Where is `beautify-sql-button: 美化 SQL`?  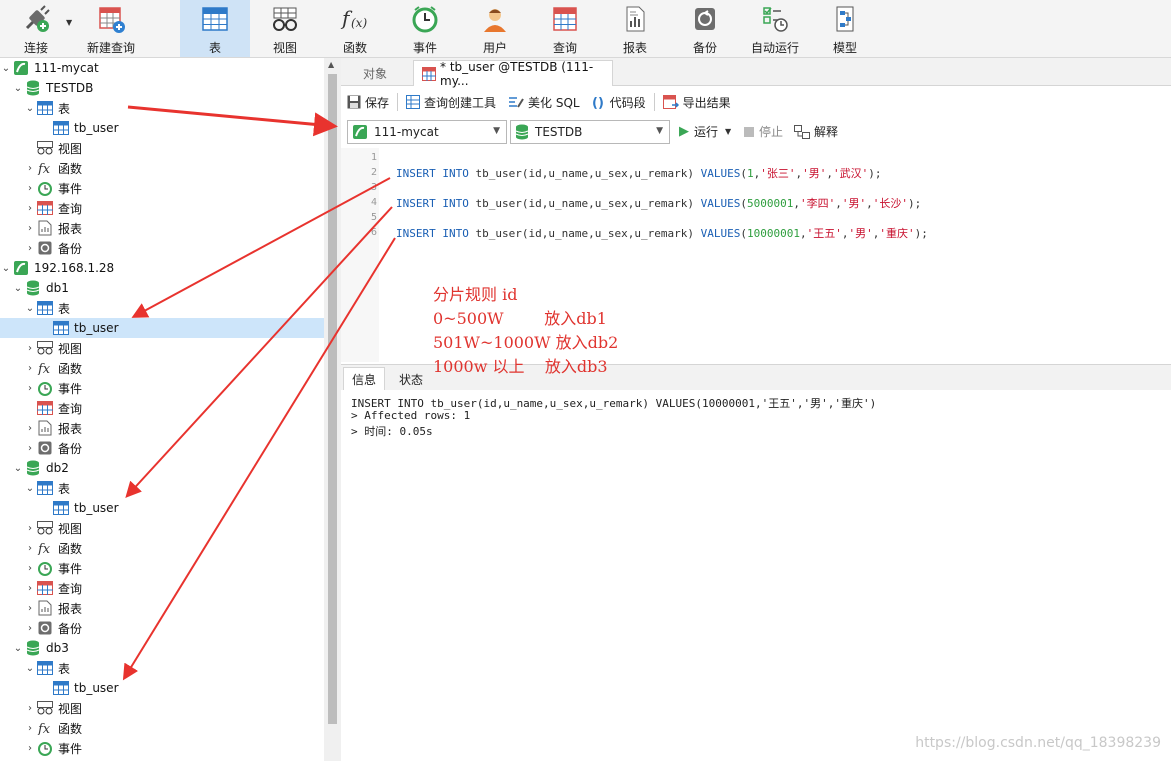 beautify-sql-button: 美化 SQL is located at coordinates (544, 102).